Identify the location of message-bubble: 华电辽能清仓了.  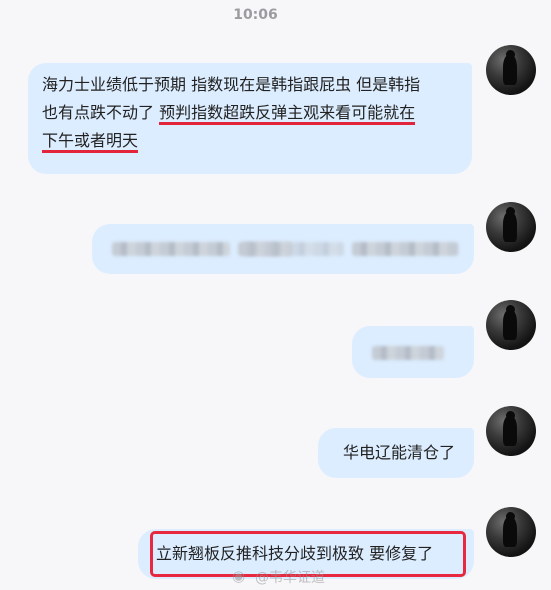
(396, 453).